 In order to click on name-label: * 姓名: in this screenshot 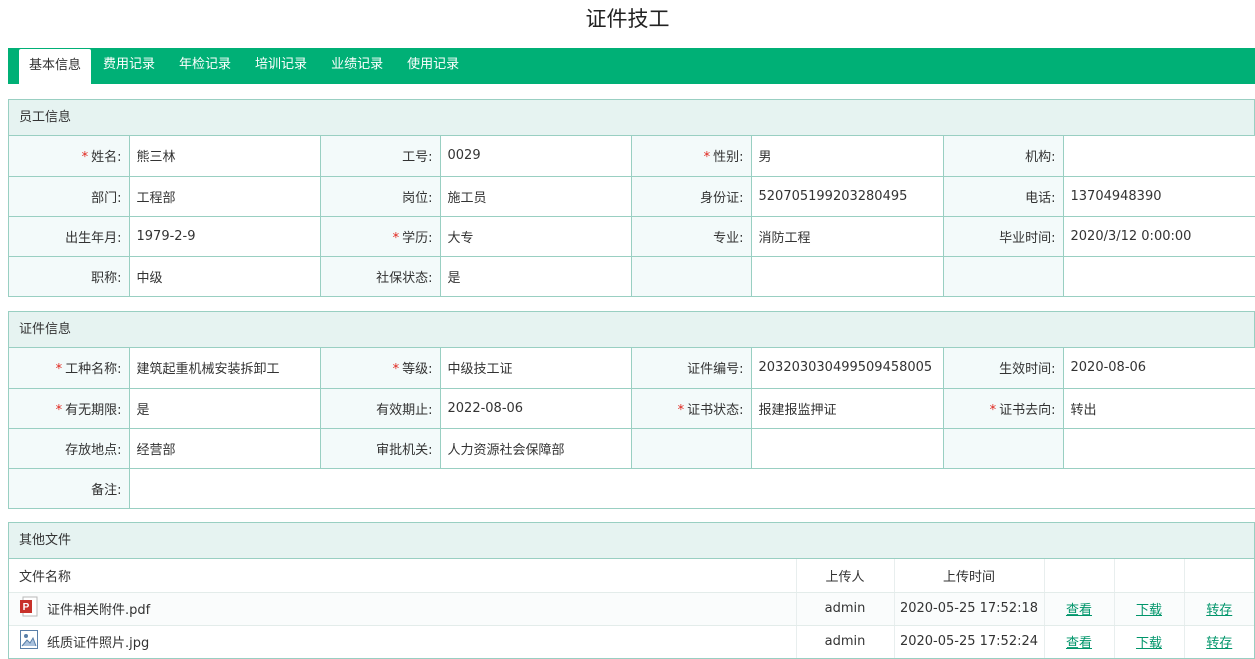, I will do `click(69, 156)`.